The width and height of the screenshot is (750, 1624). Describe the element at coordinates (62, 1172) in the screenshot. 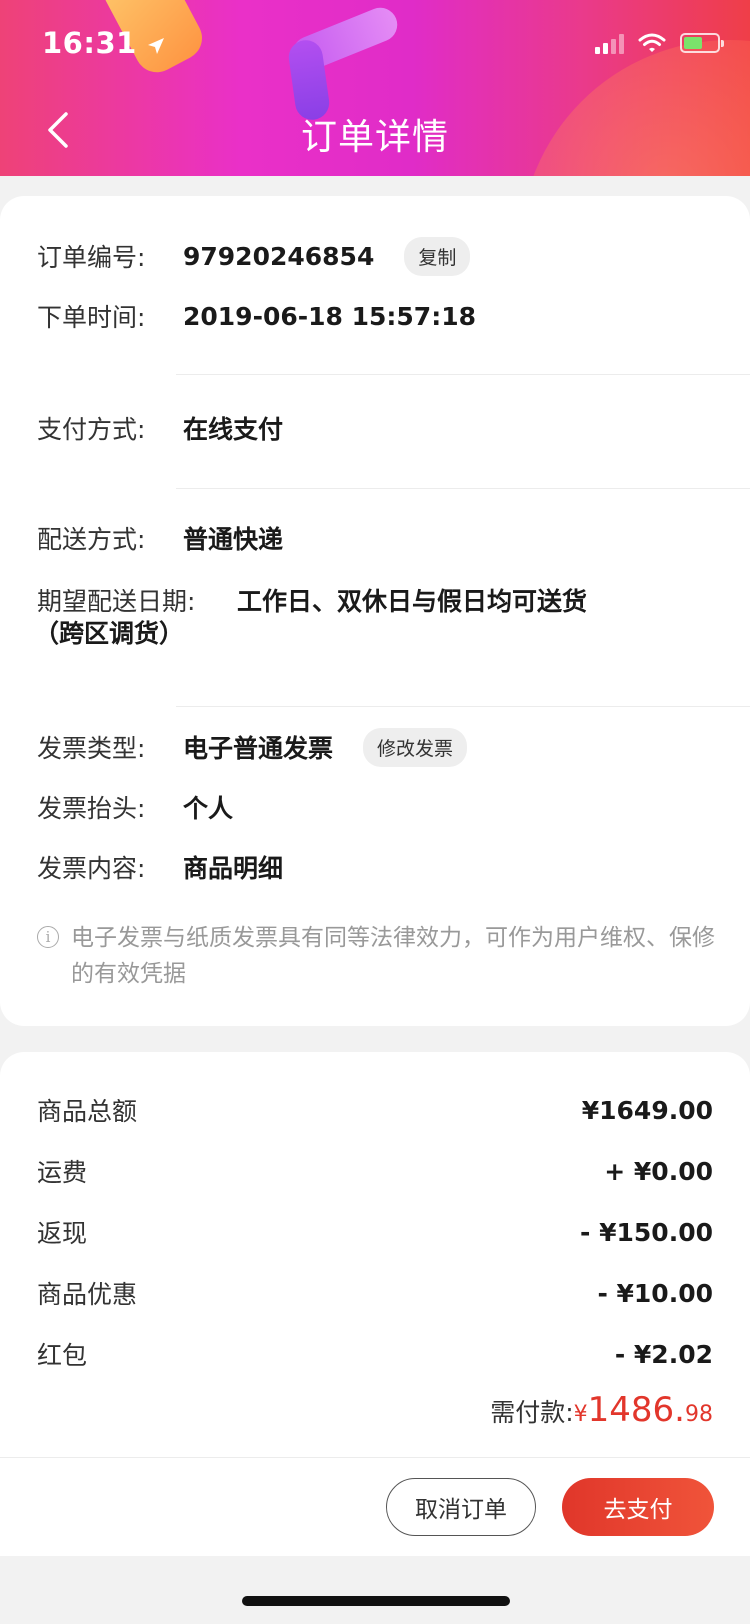

I see `amount-label: 运费` at that location.